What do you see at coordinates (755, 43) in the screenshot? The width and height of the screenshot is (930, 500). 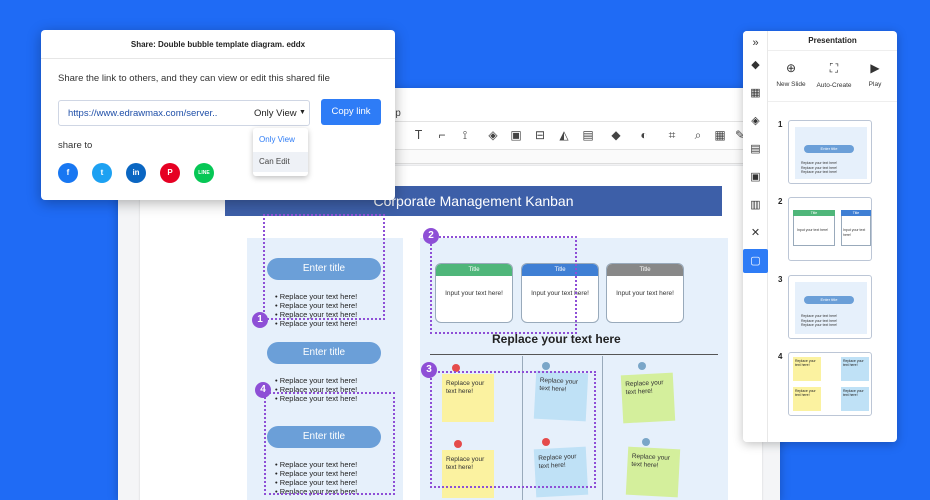 I see `collapse-icon: »` at bounding box center [755, 43].